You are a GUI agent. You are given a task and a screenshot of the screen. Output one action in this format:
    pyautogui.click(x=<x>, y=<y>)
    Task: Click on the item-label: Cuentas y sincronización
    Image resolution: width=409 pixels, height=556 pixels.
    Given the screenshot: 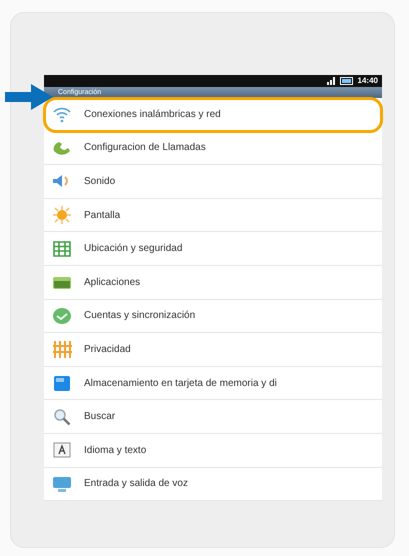 What is the action you would take?
    pyautogui.click(x=140, y=316)
    